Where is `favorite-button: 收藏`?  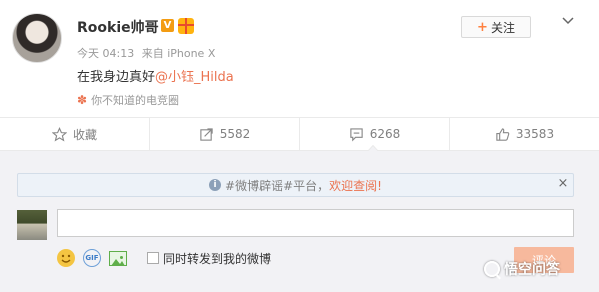 favorite-button: 收藏 is located at coordinates (75, 134).